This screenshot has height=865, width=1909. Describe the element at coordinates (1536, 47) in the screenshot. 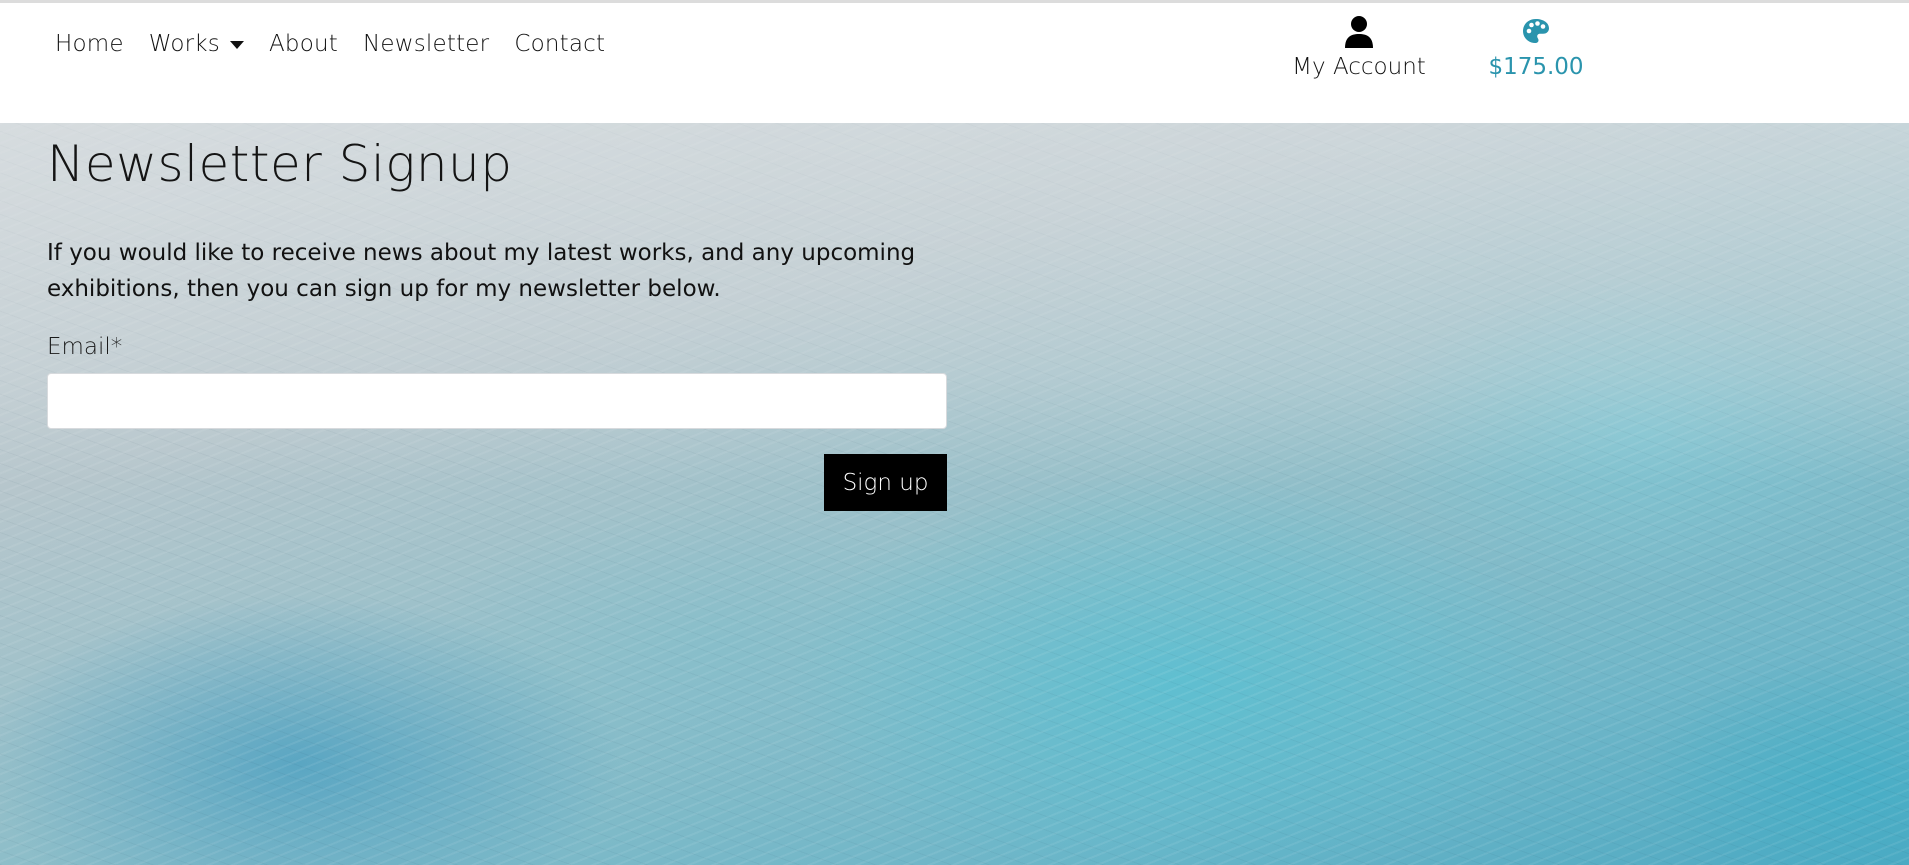

I see `cart-link: $175.00` at that location.